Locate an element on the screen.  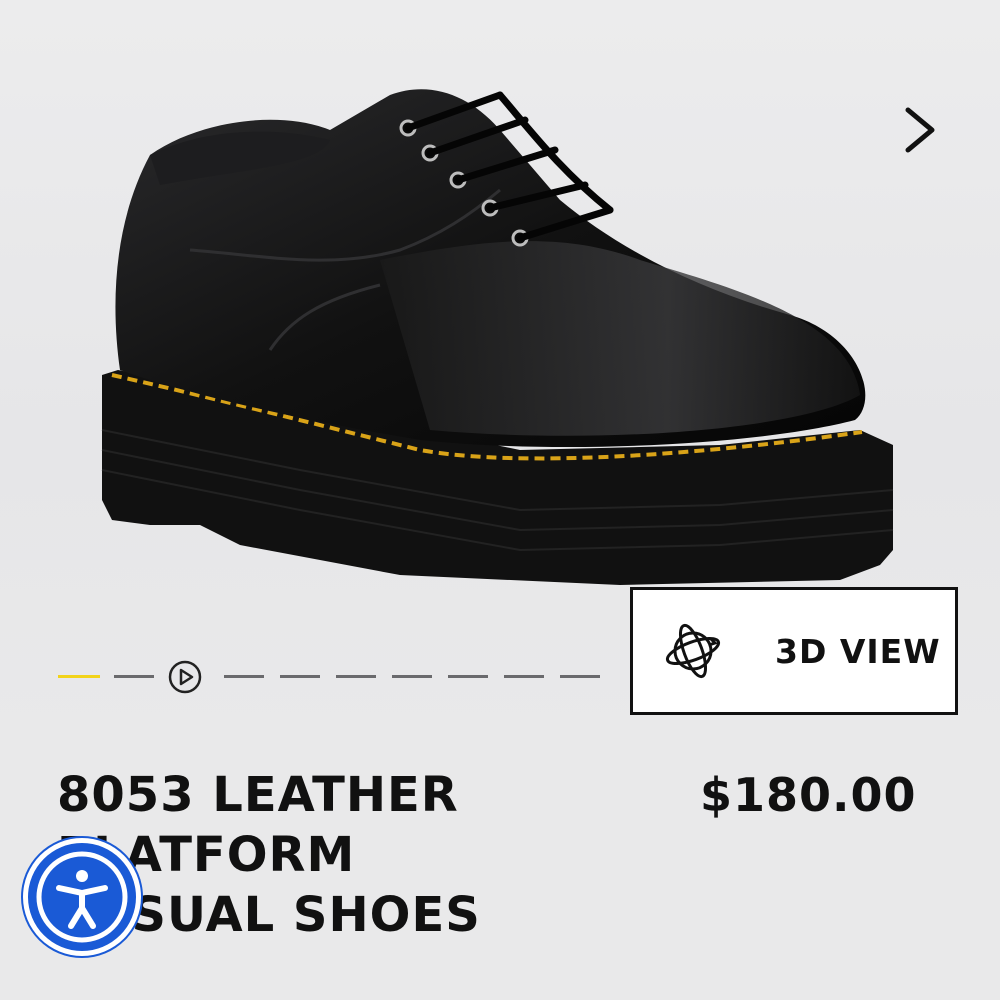
slide-indicator-active is located at coordinates (79, 676).